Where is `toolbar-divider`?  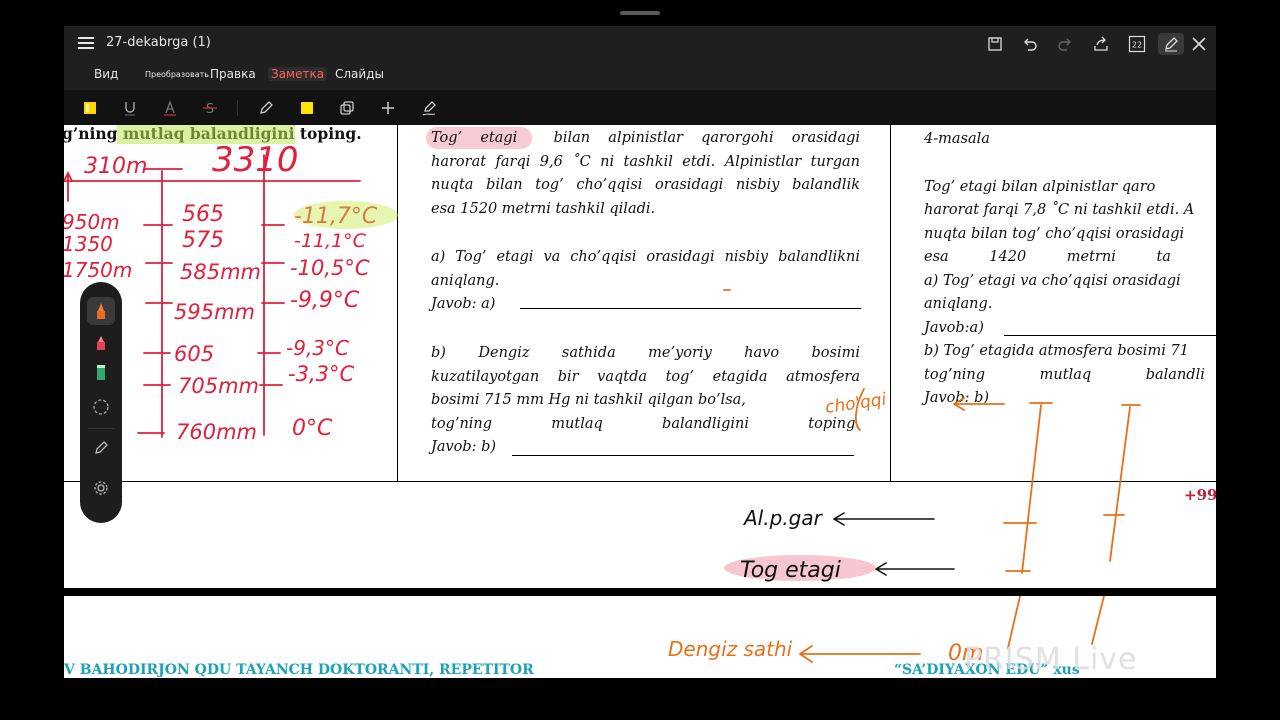
toolbar-divider is located at coordinates (237, 108).